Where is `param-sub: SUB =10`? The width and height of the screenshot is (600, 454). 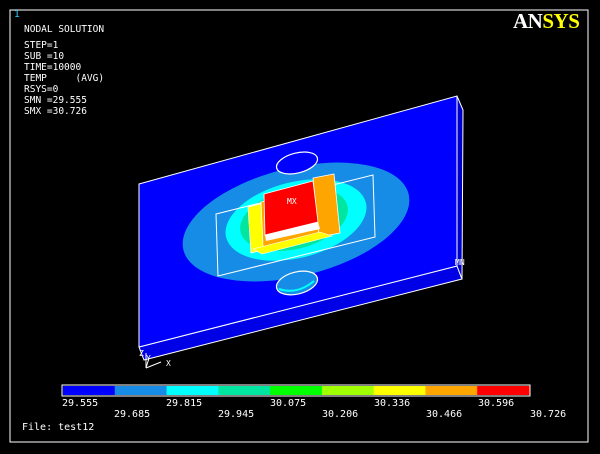 param-sub: SUB =10 is located at coordinates (44, 56).